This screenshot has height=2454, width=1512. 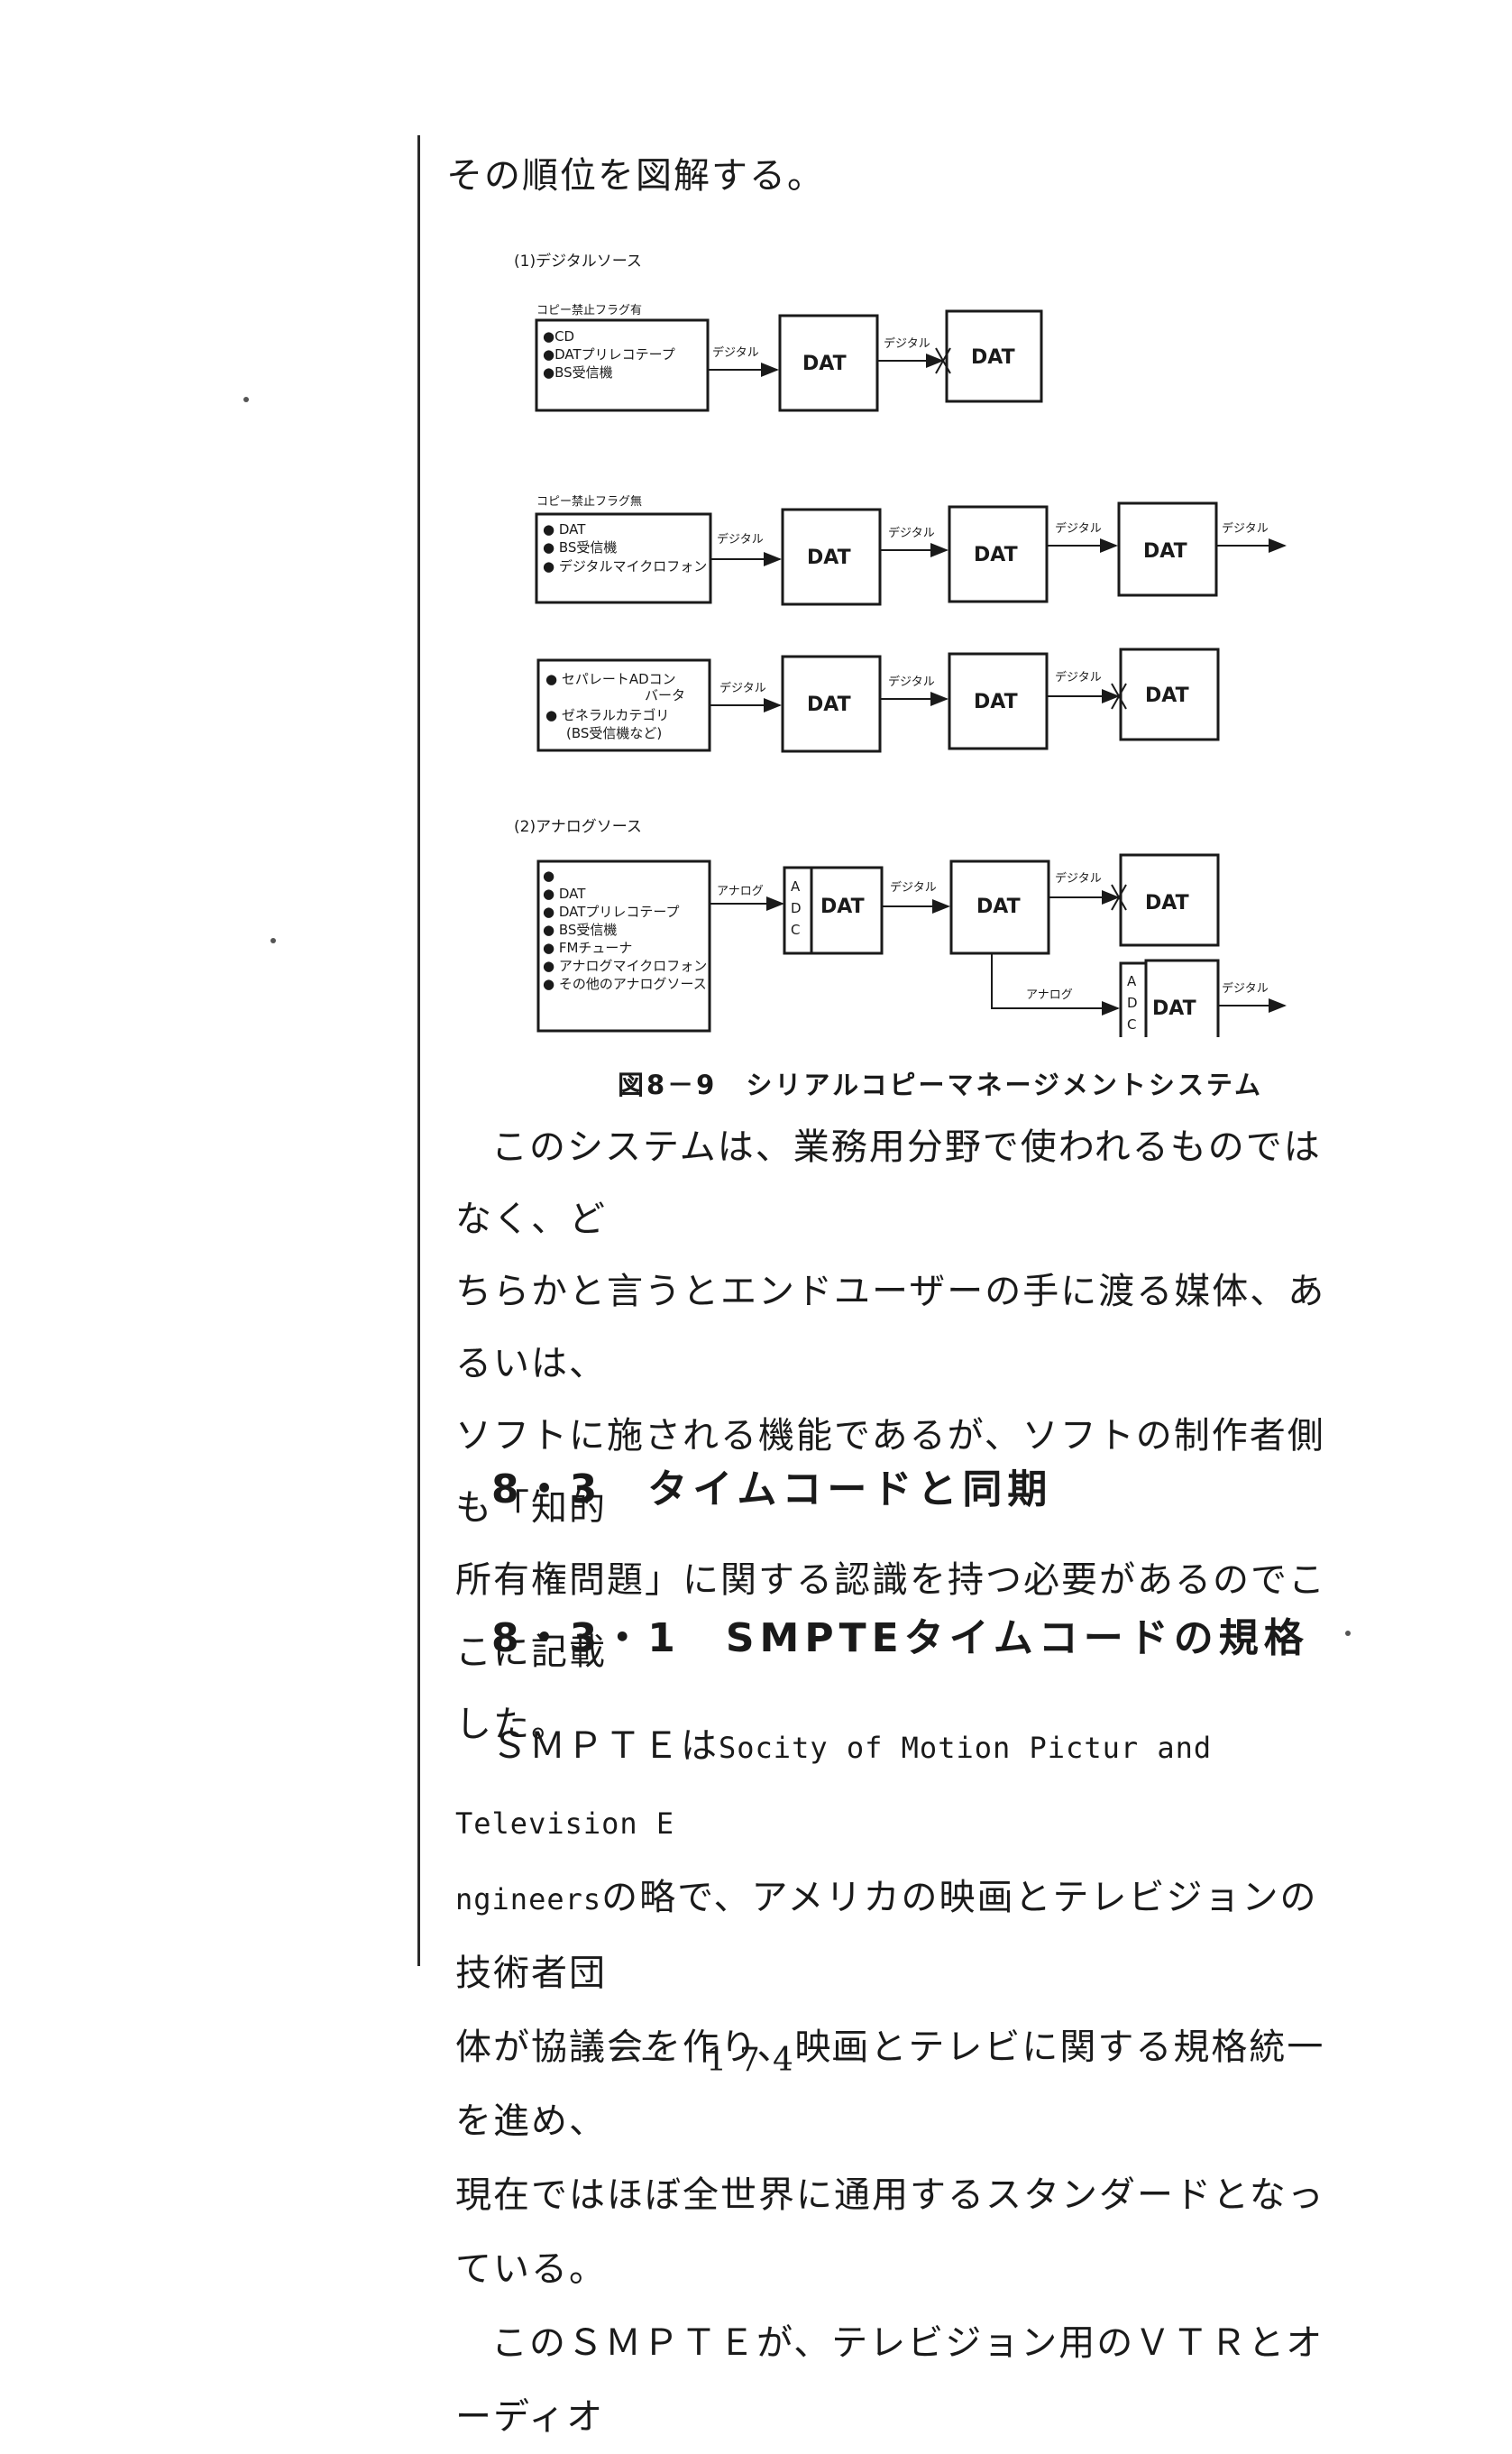 What do you see at coordinates (548, 876) in the screenshot?
I see `source-item: ●` at bounding box center [548, 876].